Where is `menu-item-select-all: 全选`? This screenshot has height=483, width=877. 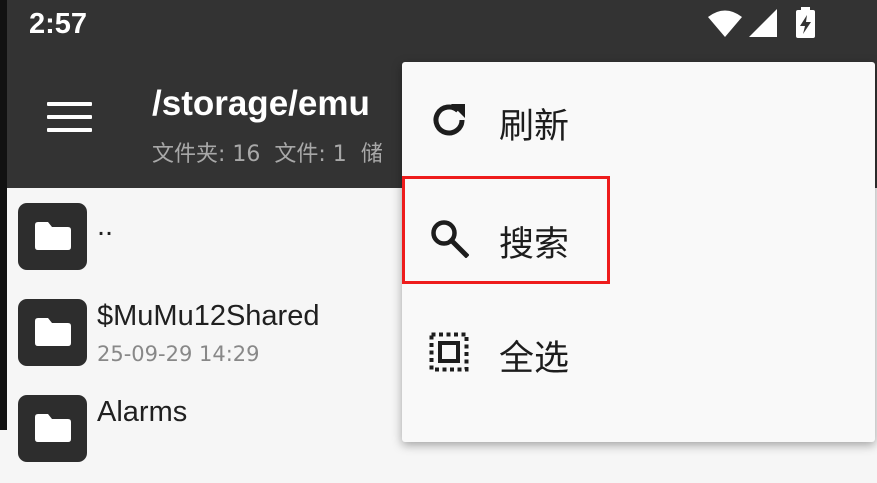 menu-item-select-all: 全选 is located at coordinates (638, 350).